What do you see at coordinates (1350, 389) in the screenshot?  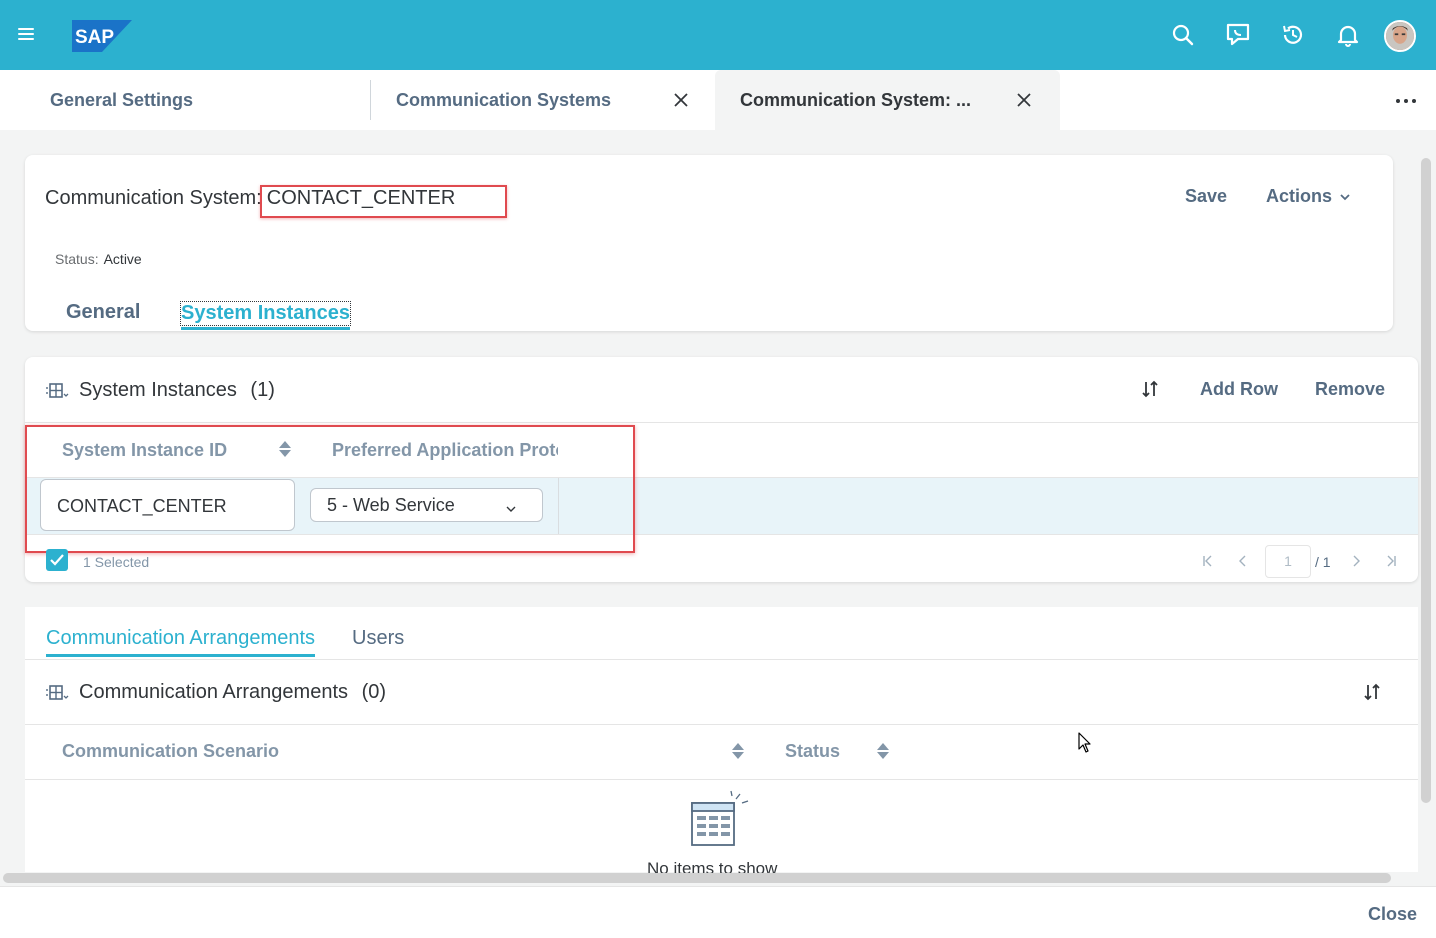 I see `remove-button: Remove` at bounding box center [1350, 389].